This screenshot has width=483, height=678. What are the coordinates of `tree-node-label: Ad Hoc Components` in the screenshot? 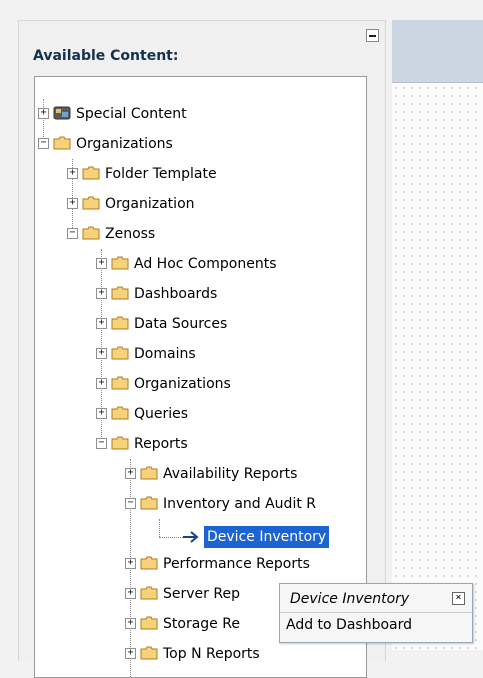 It's located at (205, 264).